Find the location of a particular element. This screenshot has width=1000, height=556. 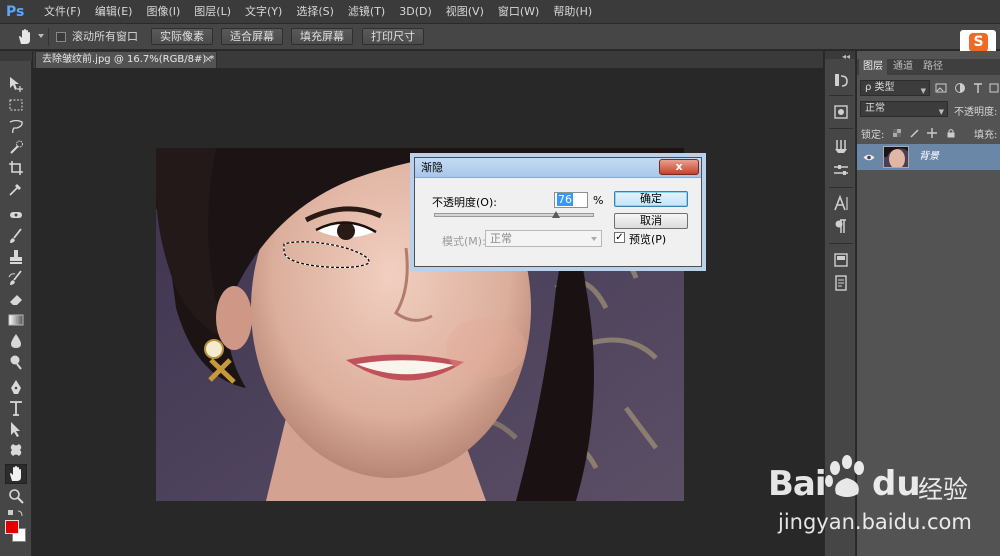

actual-pixels-button: 实际像素 is located at coordinates (182, 36).